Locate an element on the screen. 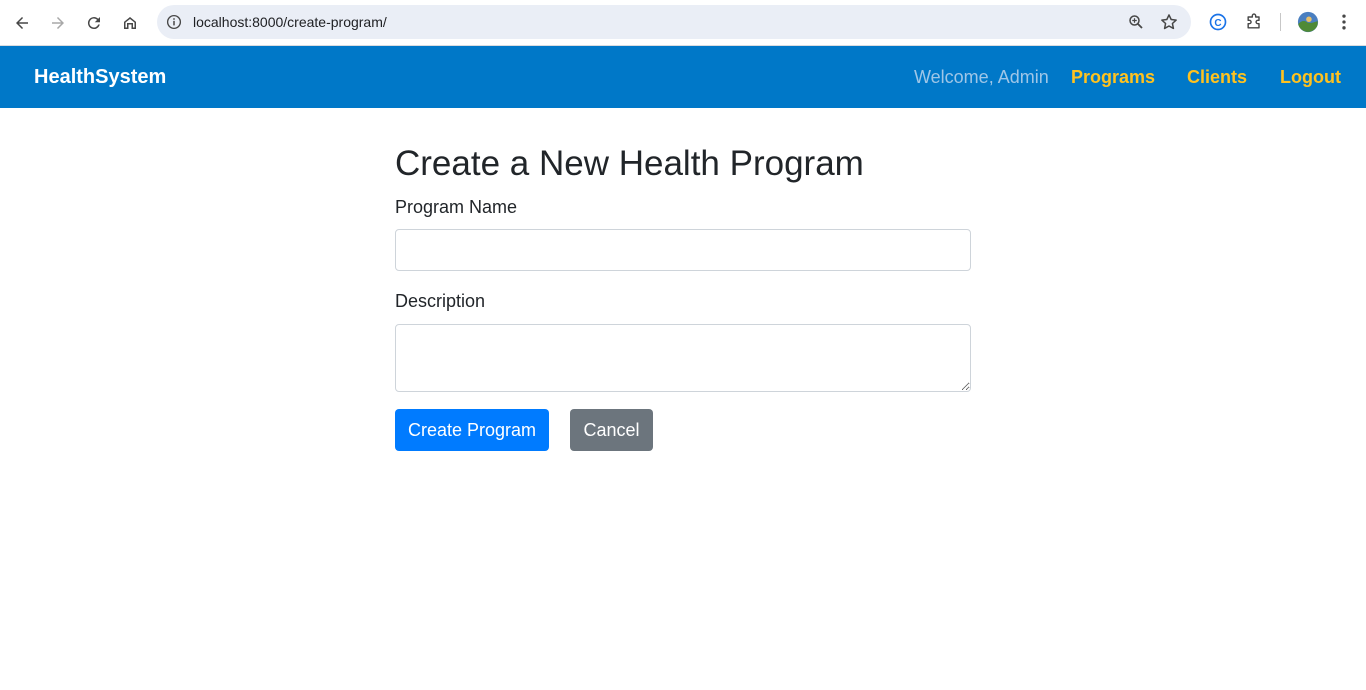 The width and height of the screenshot is (1366, 690). profile-avatar is located at coordinates (1308, 22).